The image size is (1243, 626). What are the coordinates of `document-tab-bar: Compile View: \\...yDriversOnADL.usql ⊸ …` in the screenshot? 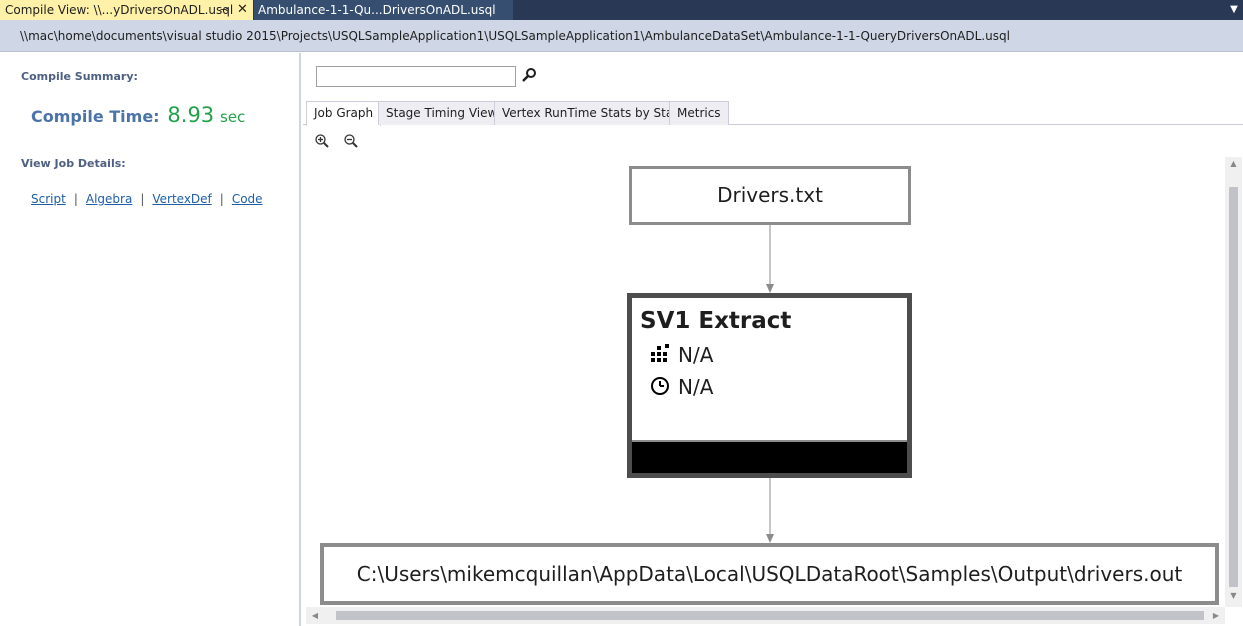 It's located at (621, 10).